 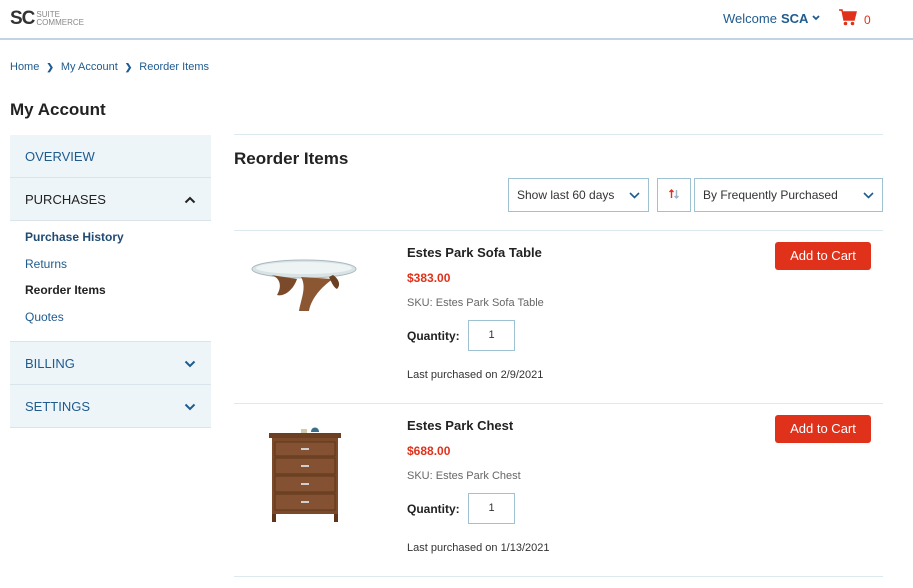 What do you see at coordinates (464, 476) in the screenshot?
I see `product-sku: SKU: Estes Park Chest` at bounding box center [464, 476].